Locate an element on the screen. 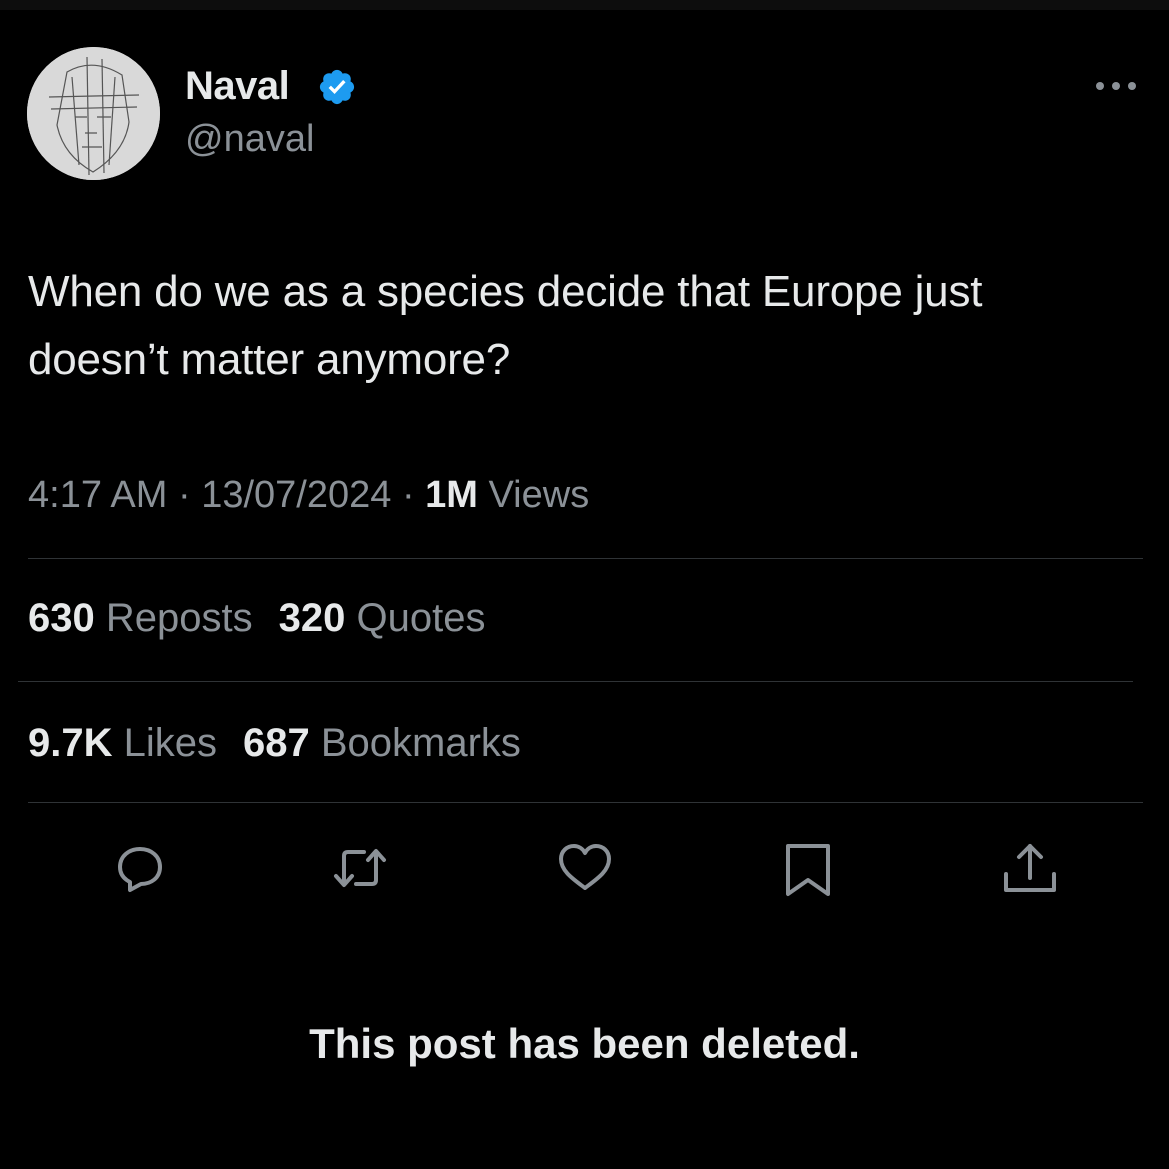 This screenshot has width=1169, height=1169. bookmark-button is located at coordinates (808, 868).